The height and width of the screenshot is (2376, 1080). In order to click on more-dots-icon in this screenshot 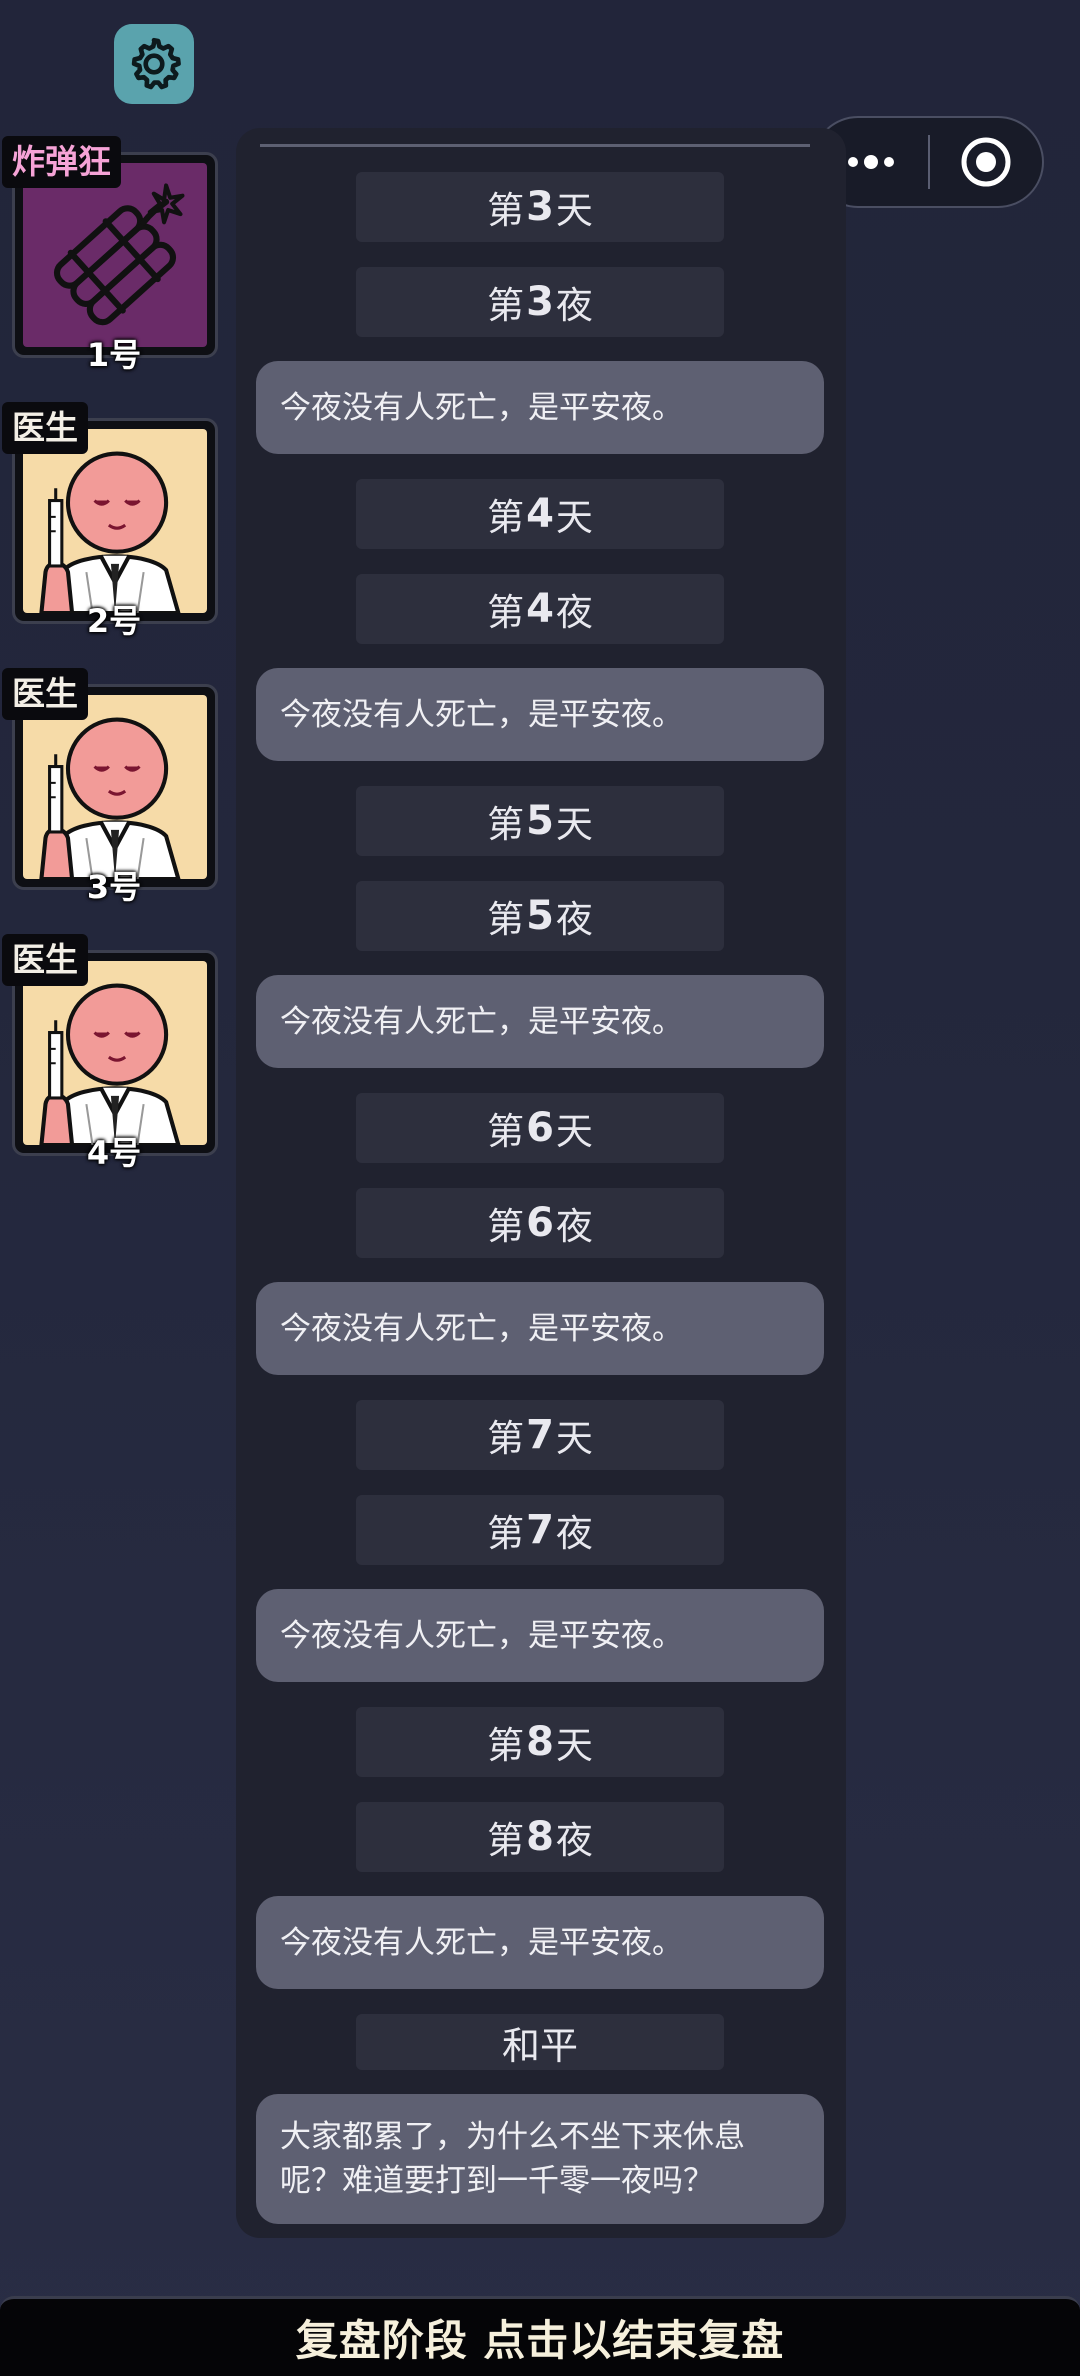, I will do `click(871, 162)`.